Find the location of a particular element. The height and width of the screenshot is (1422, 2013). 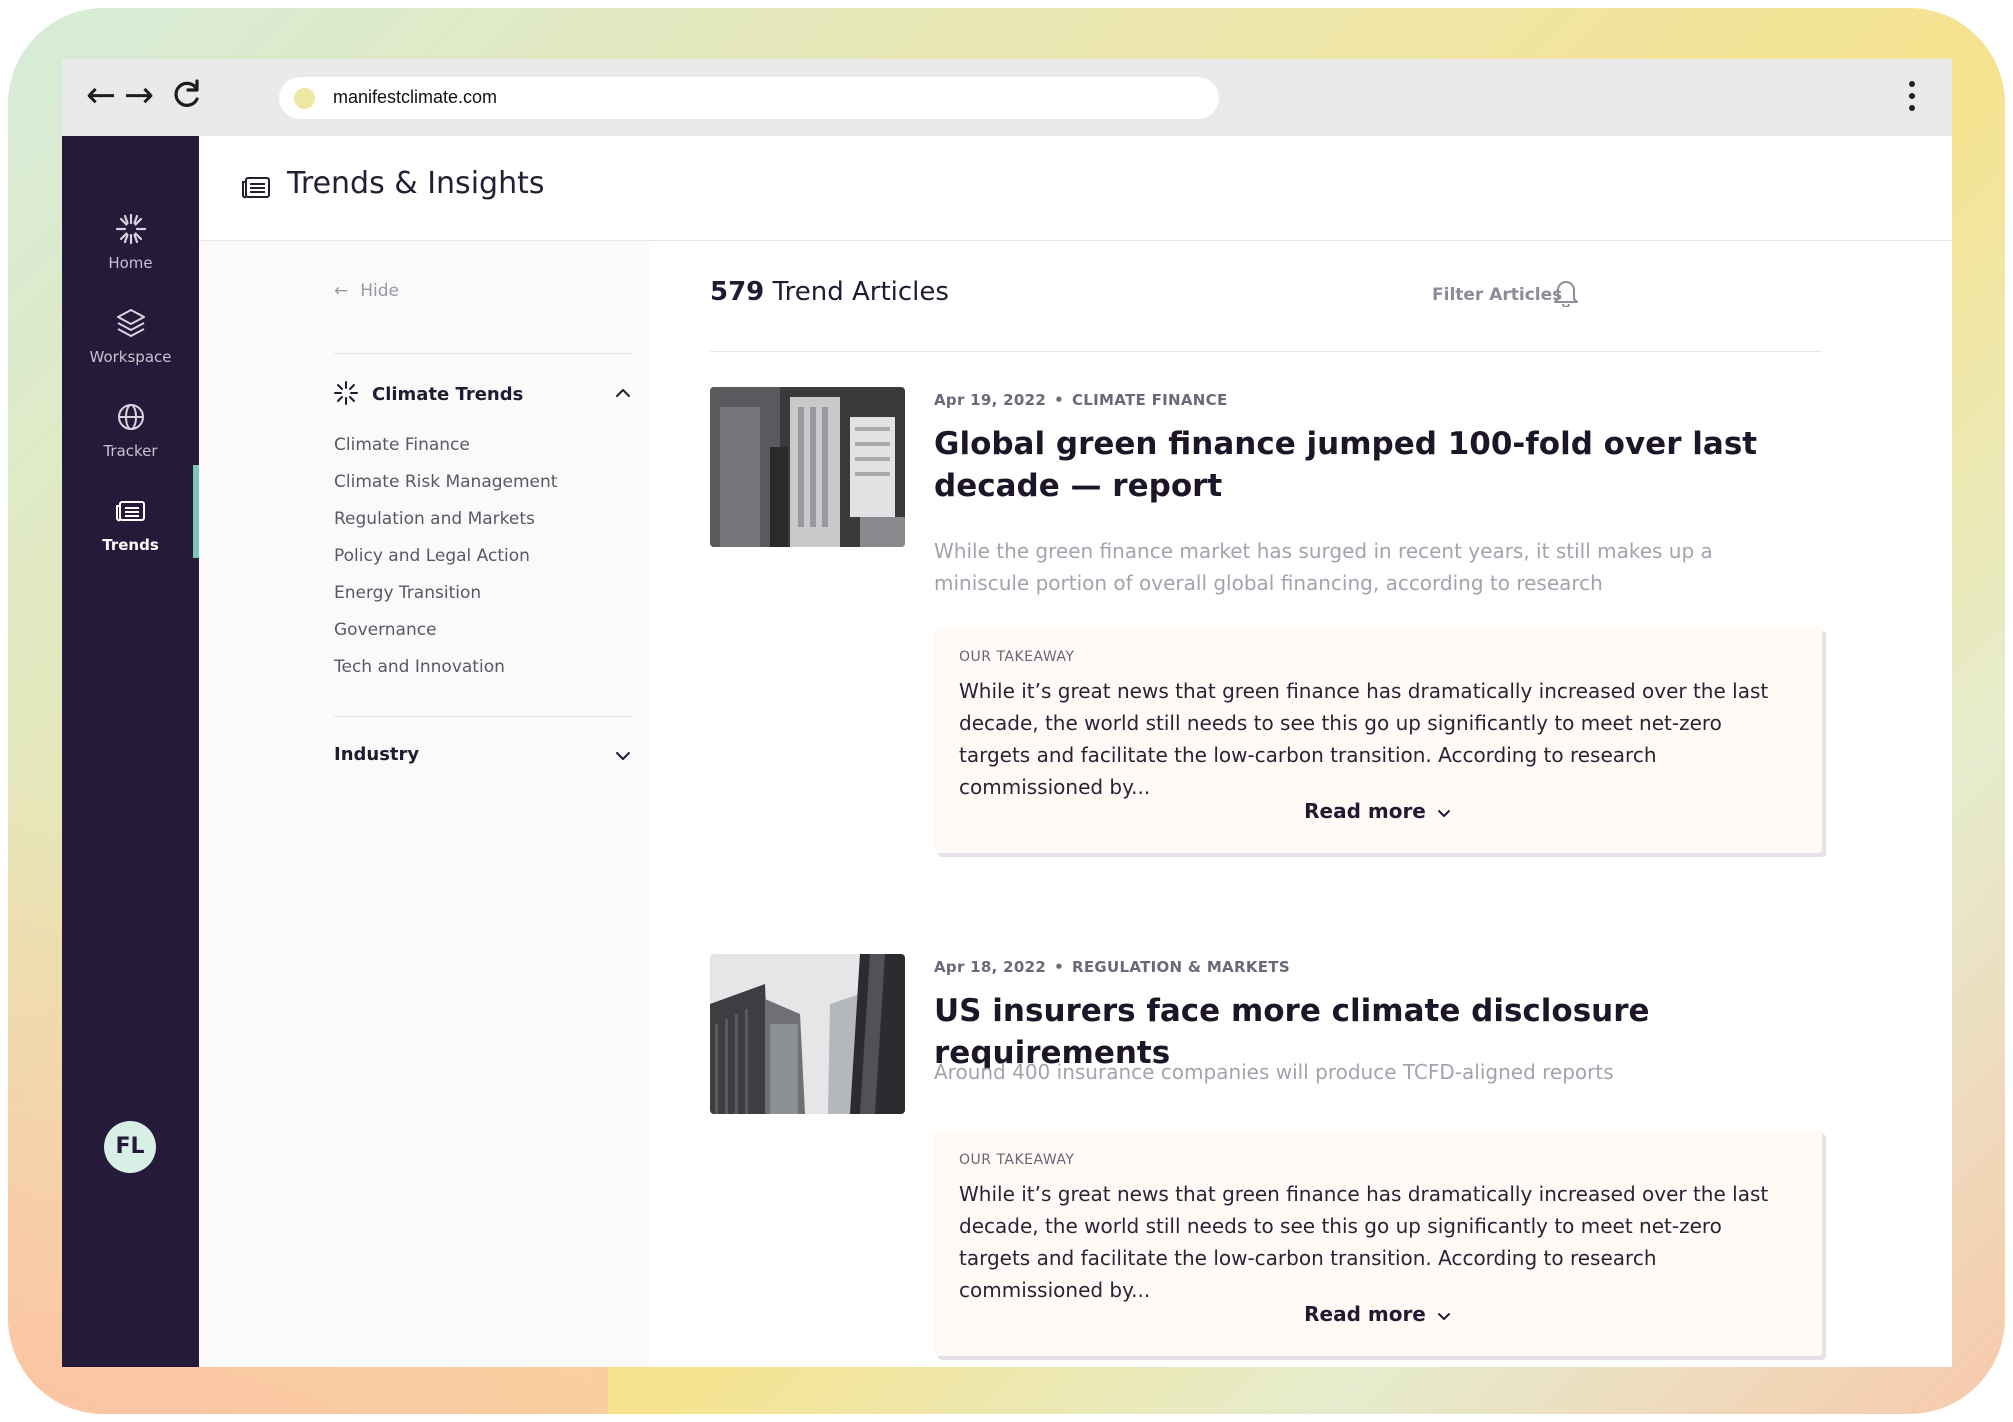

climate-trends-toggle: Climate Trends is located at coordinates (483, 393).